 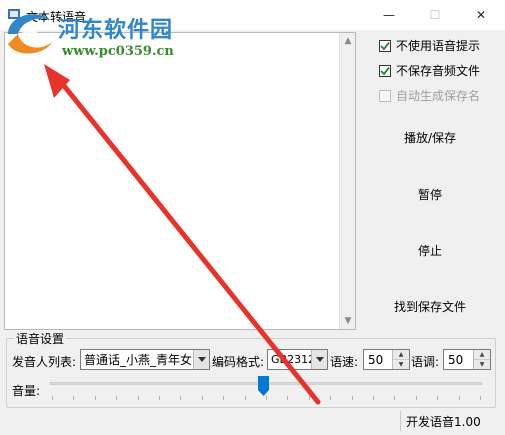 What do you see at coordinates (263, 386) in the screenshot?
I see `volume-slider-thumb` at bounding box center [263, 386].